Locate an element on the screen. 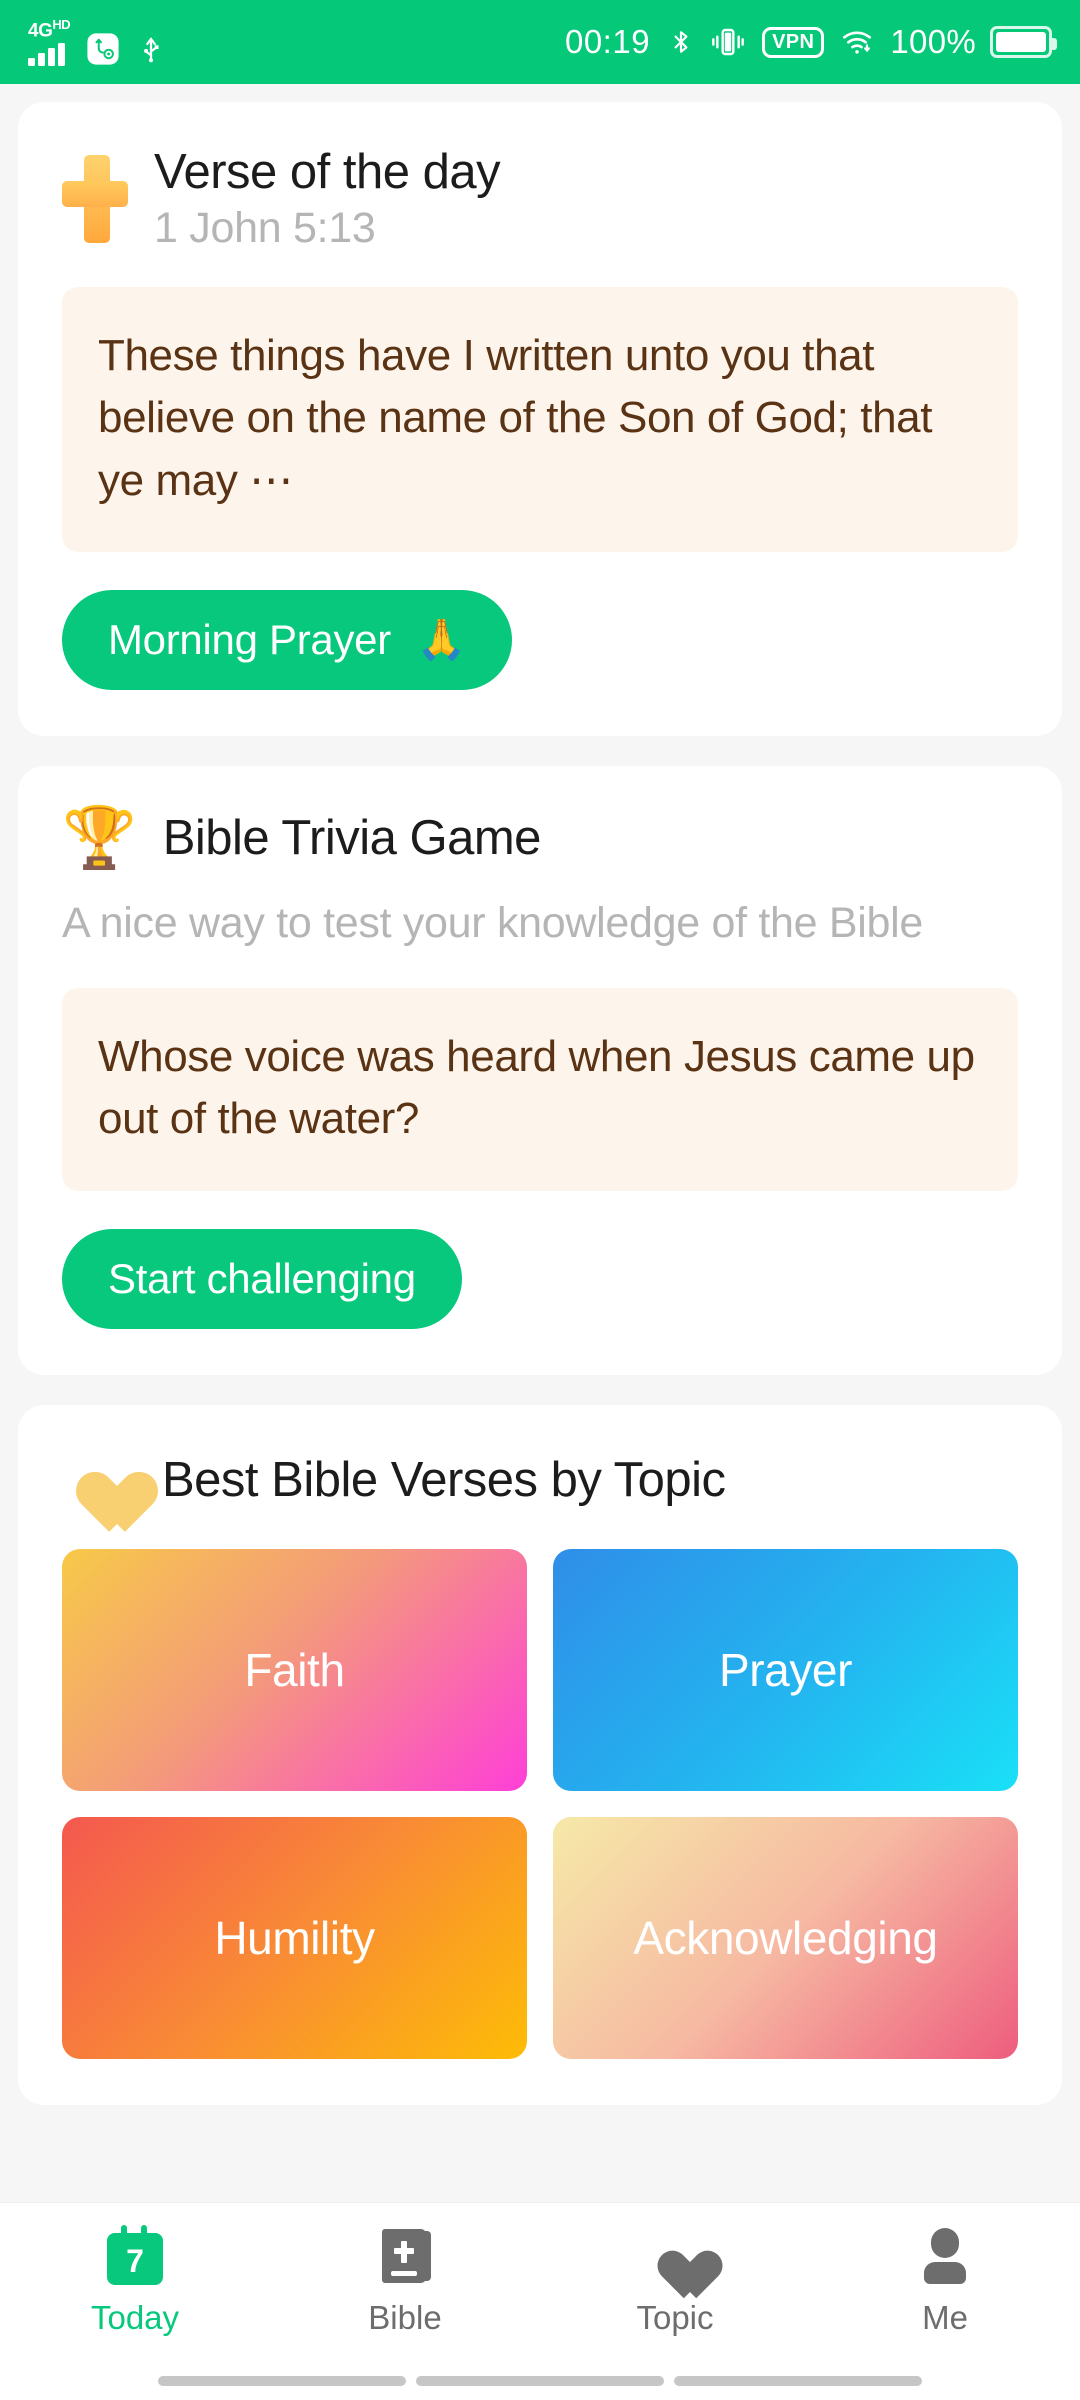  usb-icon is located at coordinates (151, 49).